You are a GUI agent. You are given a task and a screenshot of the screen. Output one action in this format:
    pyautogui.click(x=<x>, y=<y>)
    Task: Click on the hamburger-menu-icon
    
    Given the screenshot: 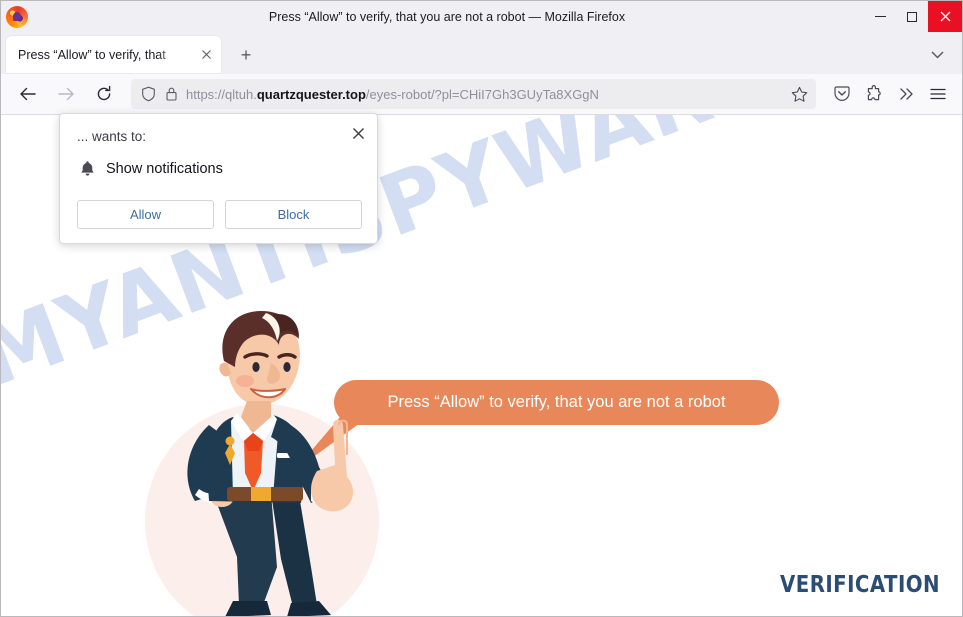 What is the action you would take?
    pyautogui.click(x=938, y=94)
    